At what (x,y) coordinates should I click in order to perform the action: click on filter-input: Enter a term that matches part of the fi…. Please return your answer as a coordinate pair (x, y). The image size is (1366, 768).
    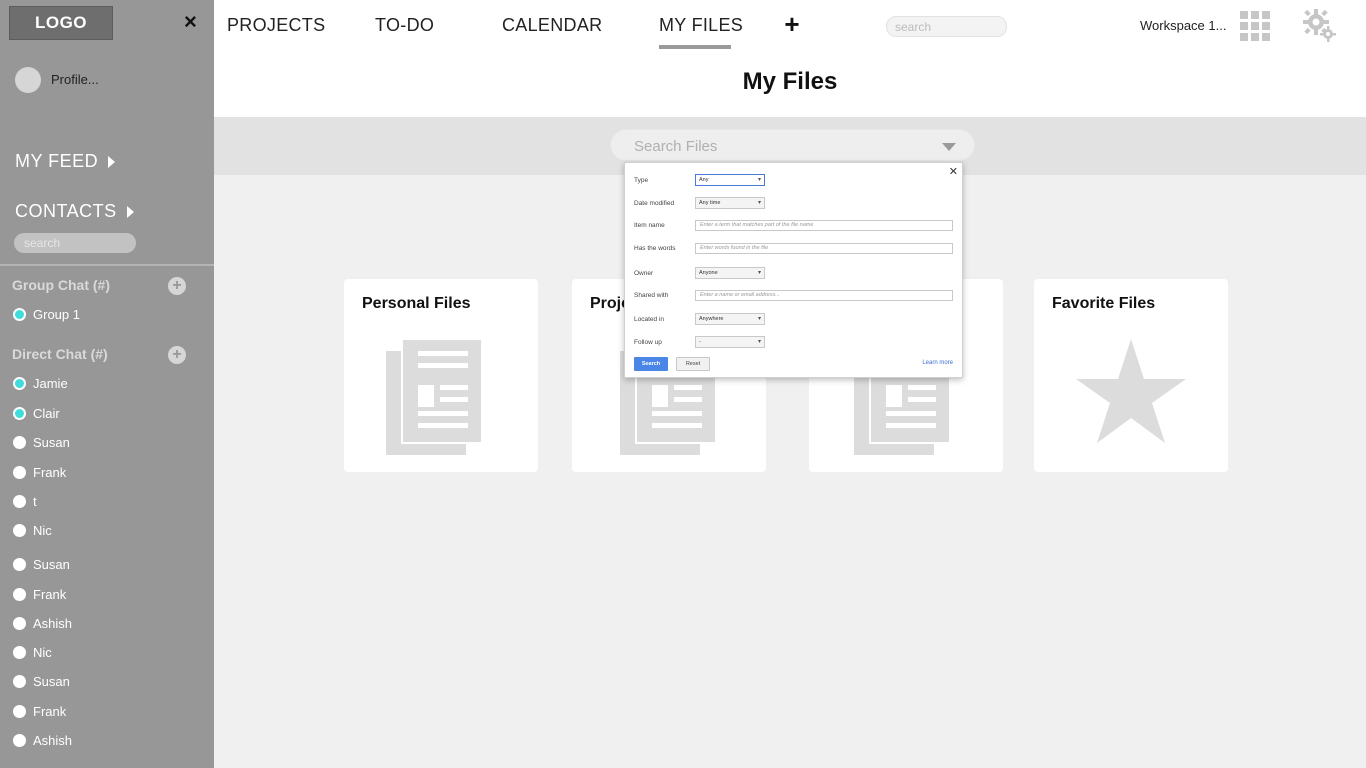
    Looking at the image, I should click on (824, 225).